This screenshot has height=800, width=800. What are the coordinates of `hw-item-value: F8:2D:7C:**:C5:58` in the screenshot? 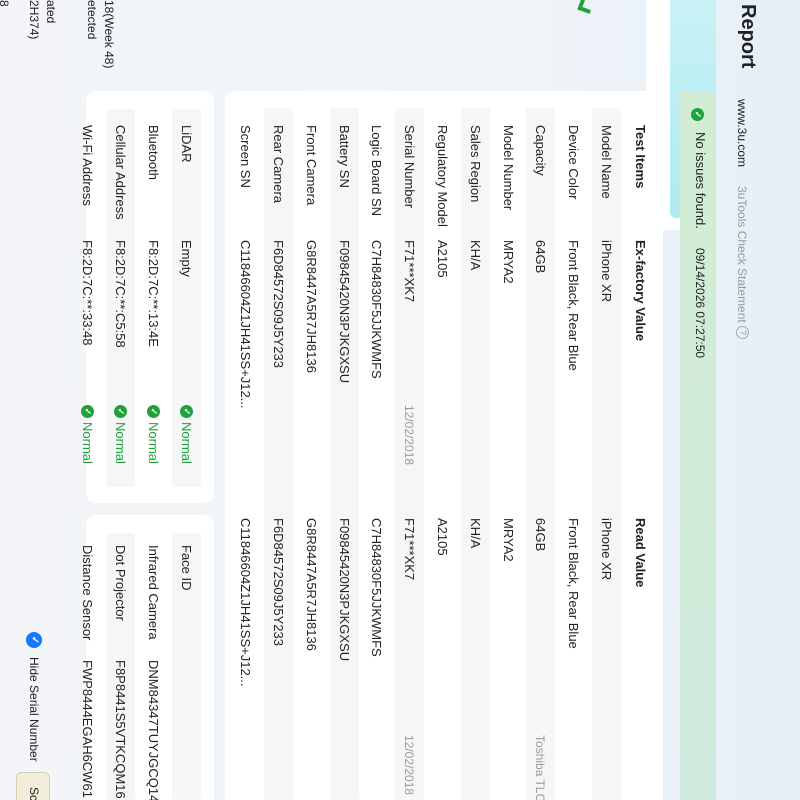 It's located at (120, 294).